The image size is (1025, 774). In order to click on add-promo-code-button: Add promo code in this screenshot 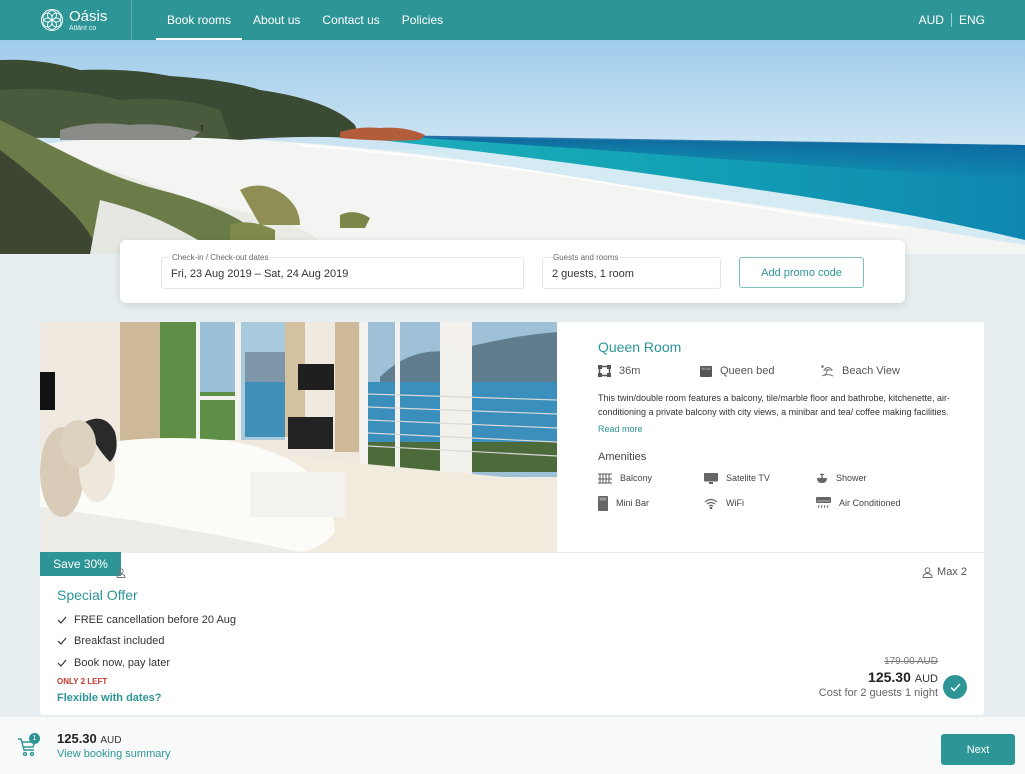, I will do `click(801, 272)`.